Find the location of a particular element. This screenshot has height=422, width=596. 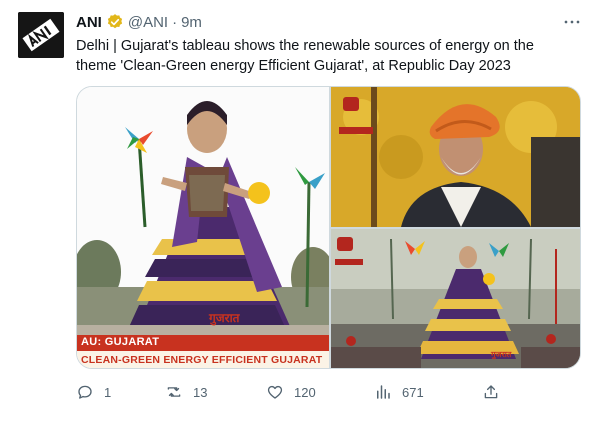

ani-logo-icon is located at coordinates (41, 35).